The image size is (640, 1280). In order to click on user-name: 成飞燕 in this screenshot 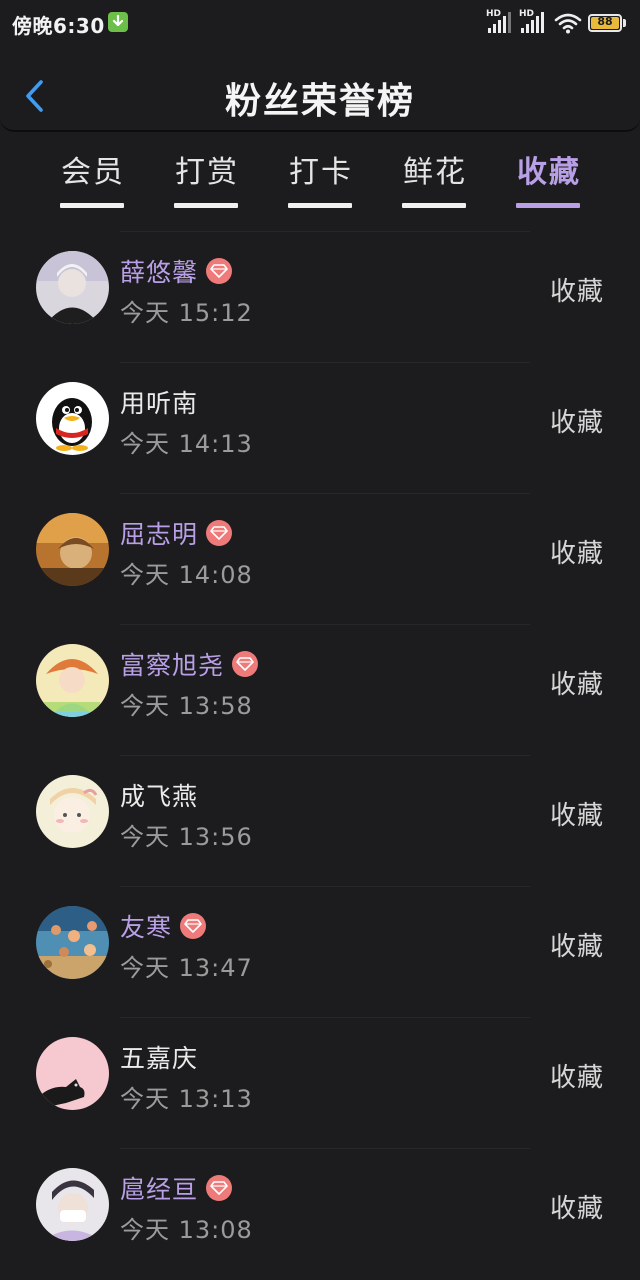, I will do `click(159, 796)`.